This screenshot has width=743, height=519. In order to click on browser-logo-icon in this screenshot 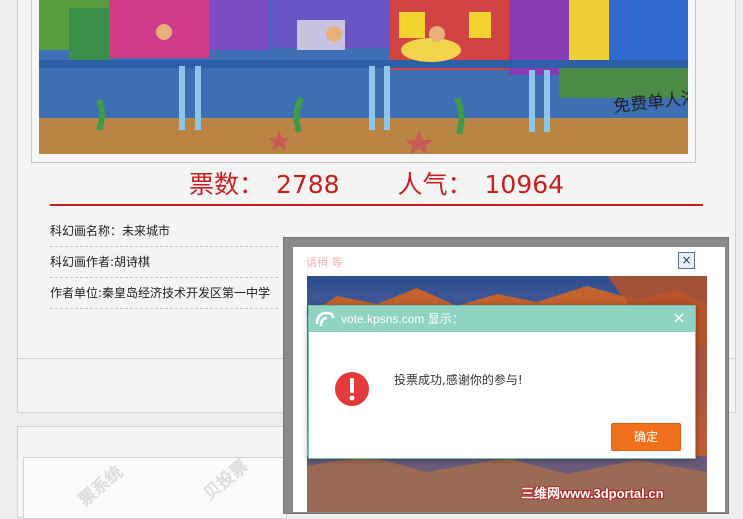, I will do `click(325, 319)`.